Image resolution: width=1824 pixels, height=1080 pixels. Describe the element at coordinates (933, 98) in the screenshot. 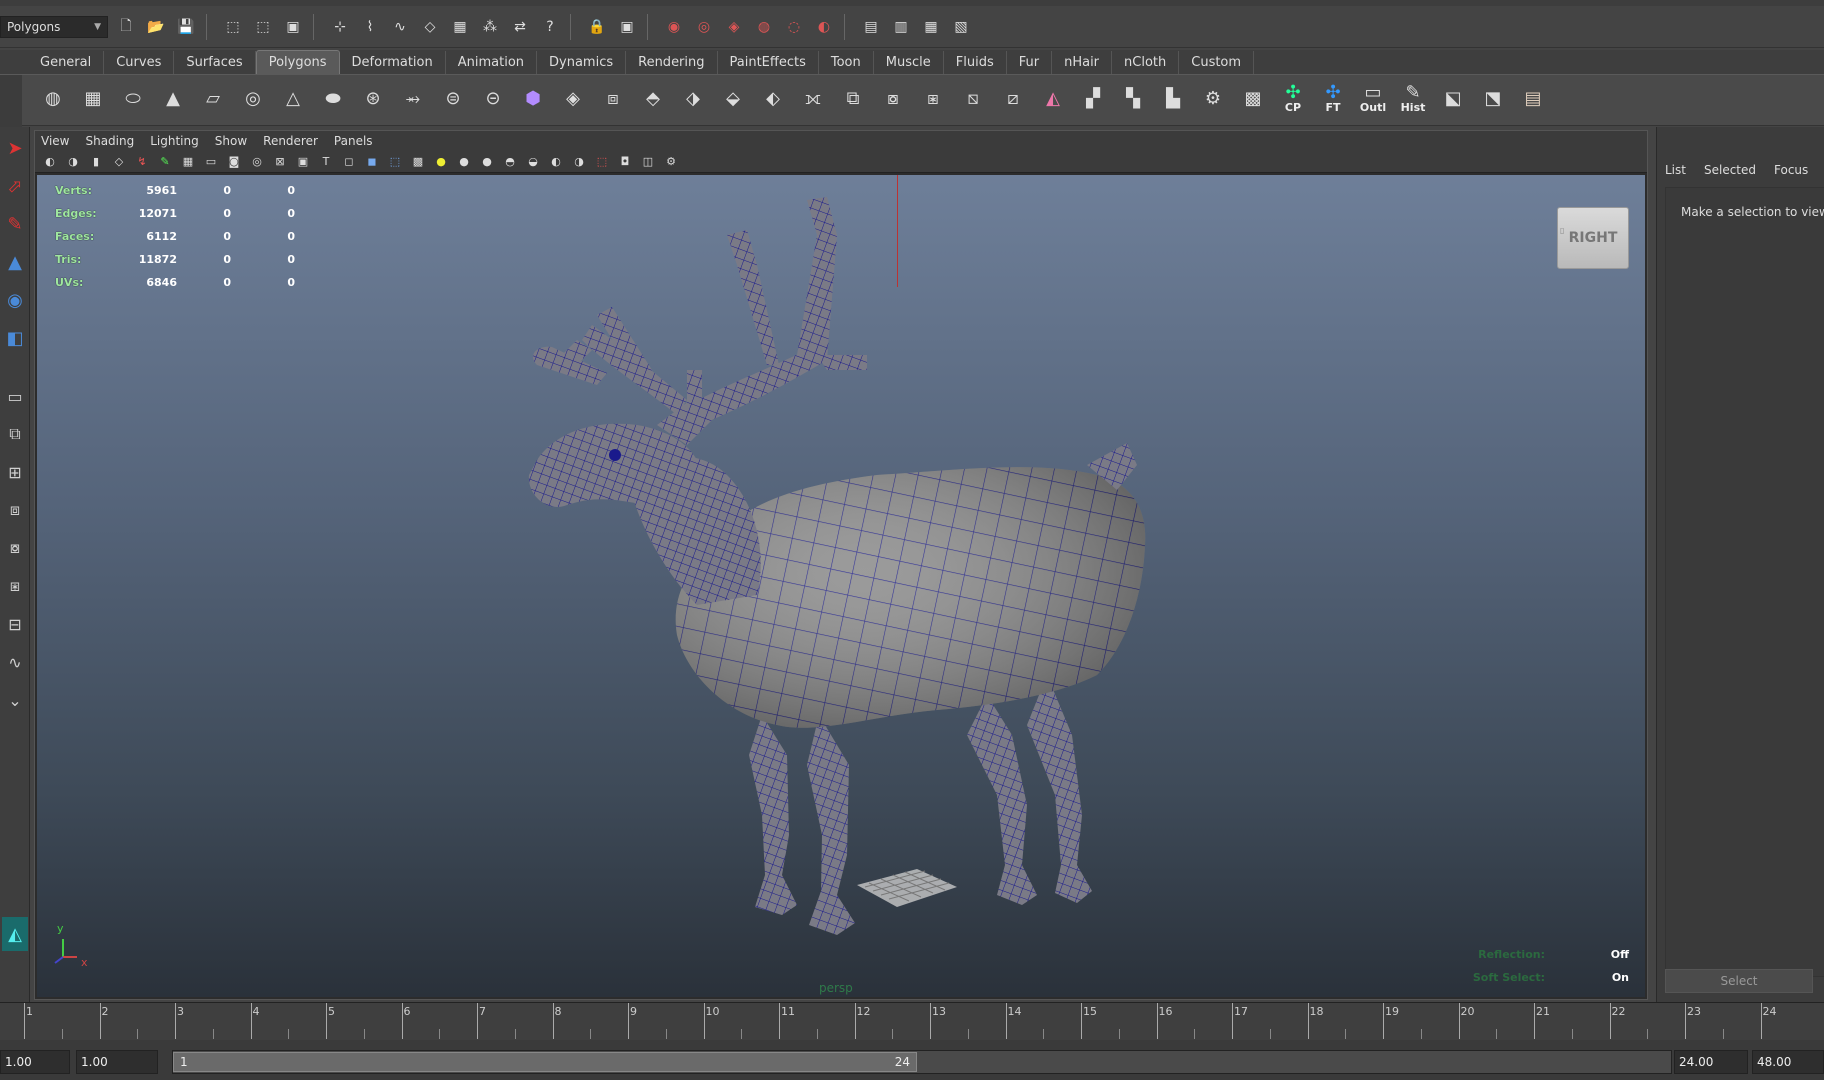

I see `poly-collapse-icon: ⧆` at that location.